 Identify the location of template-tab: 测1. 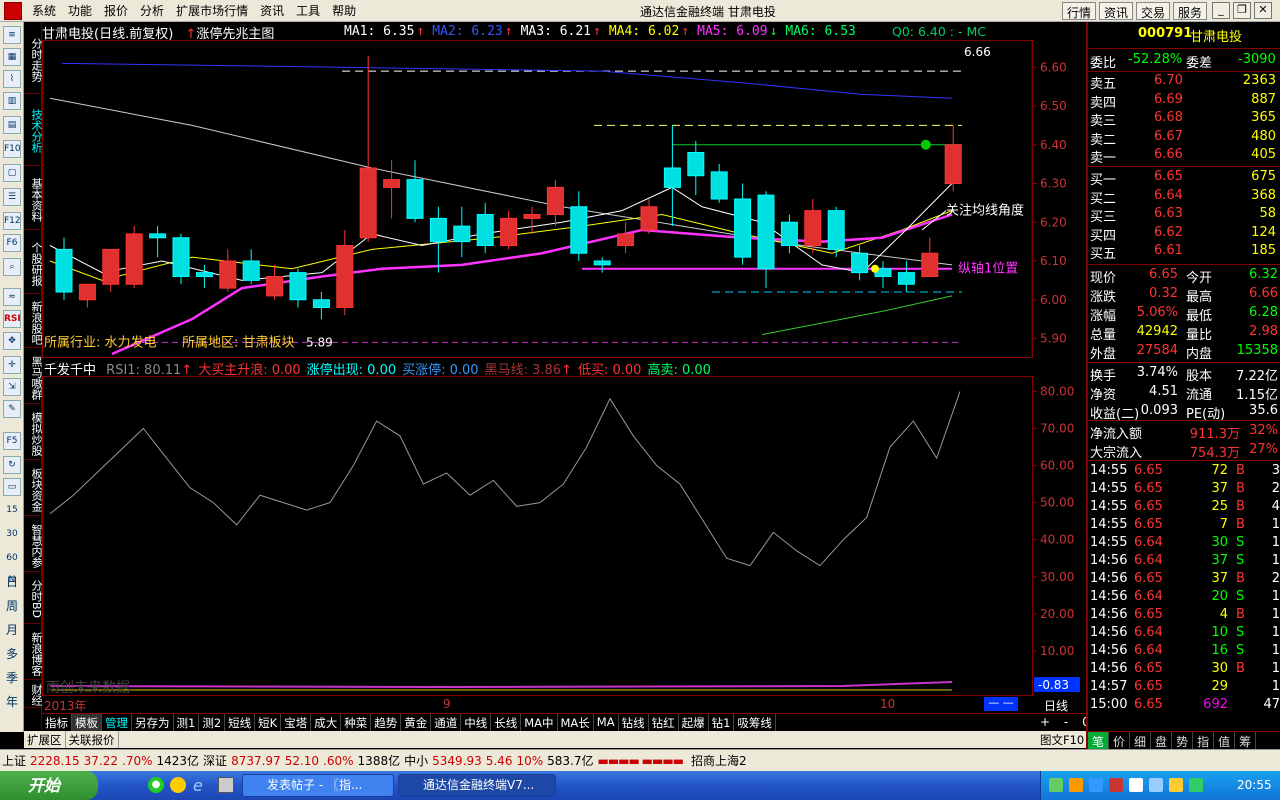
(187, 722).